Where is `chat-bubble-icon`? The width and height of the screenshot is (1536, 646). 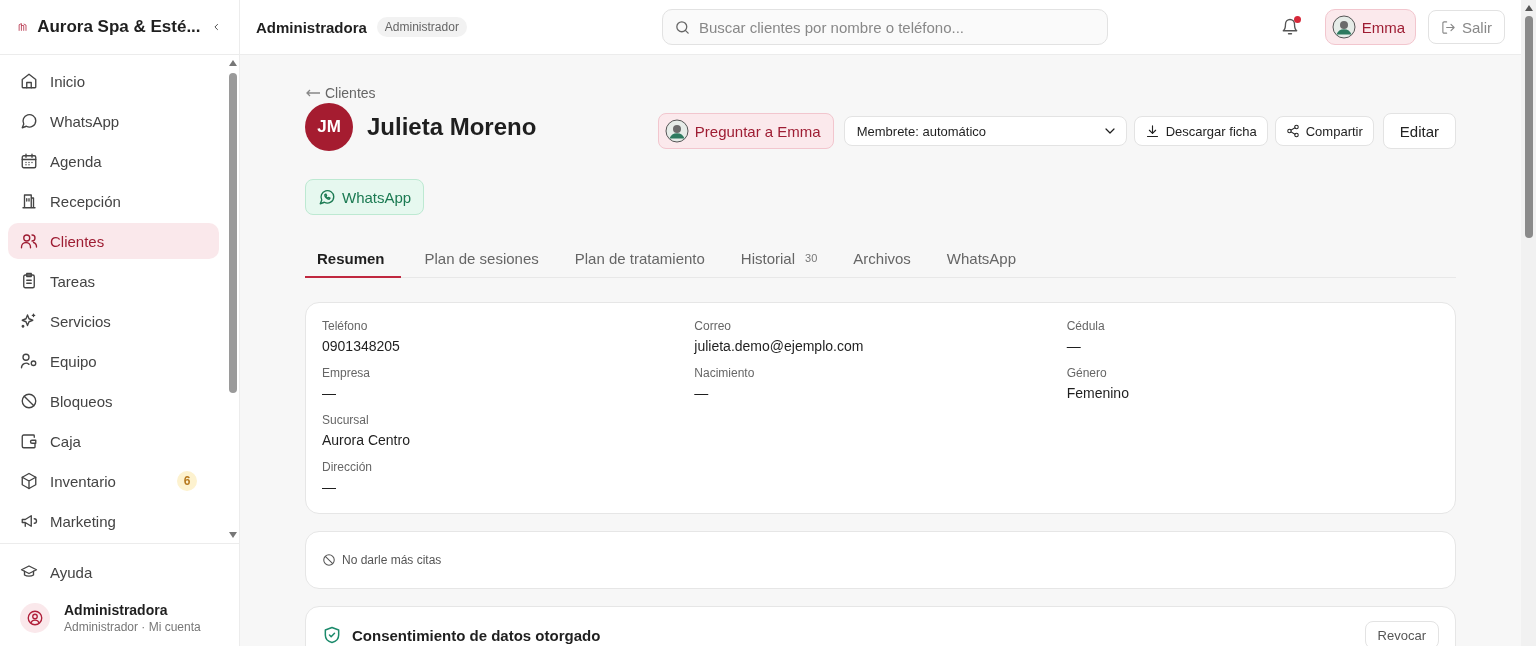
chat-bubble-icon is located at coordinates (29, 121).